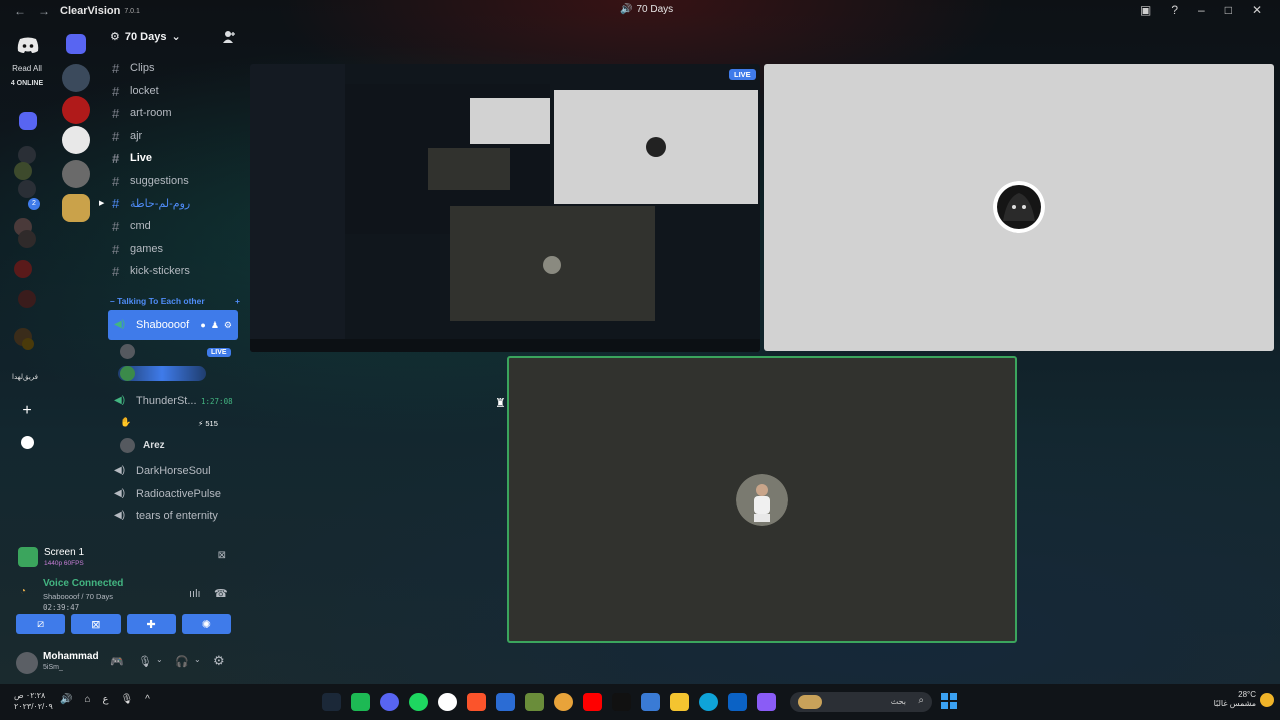 This screenshot has width=1280, height=720. Describe the element at coordinates (142, 113) in the screenshot. I see `channel-art-room: # art-room` at that location.